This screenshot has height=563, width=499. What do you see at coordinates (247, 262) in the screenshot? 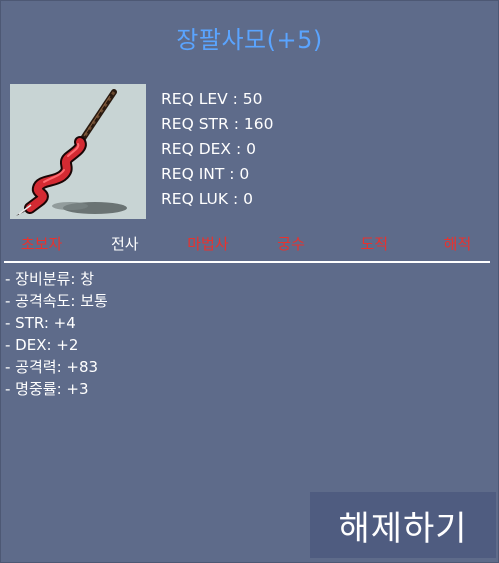
I see `divider` at bounding box center [247, 262].